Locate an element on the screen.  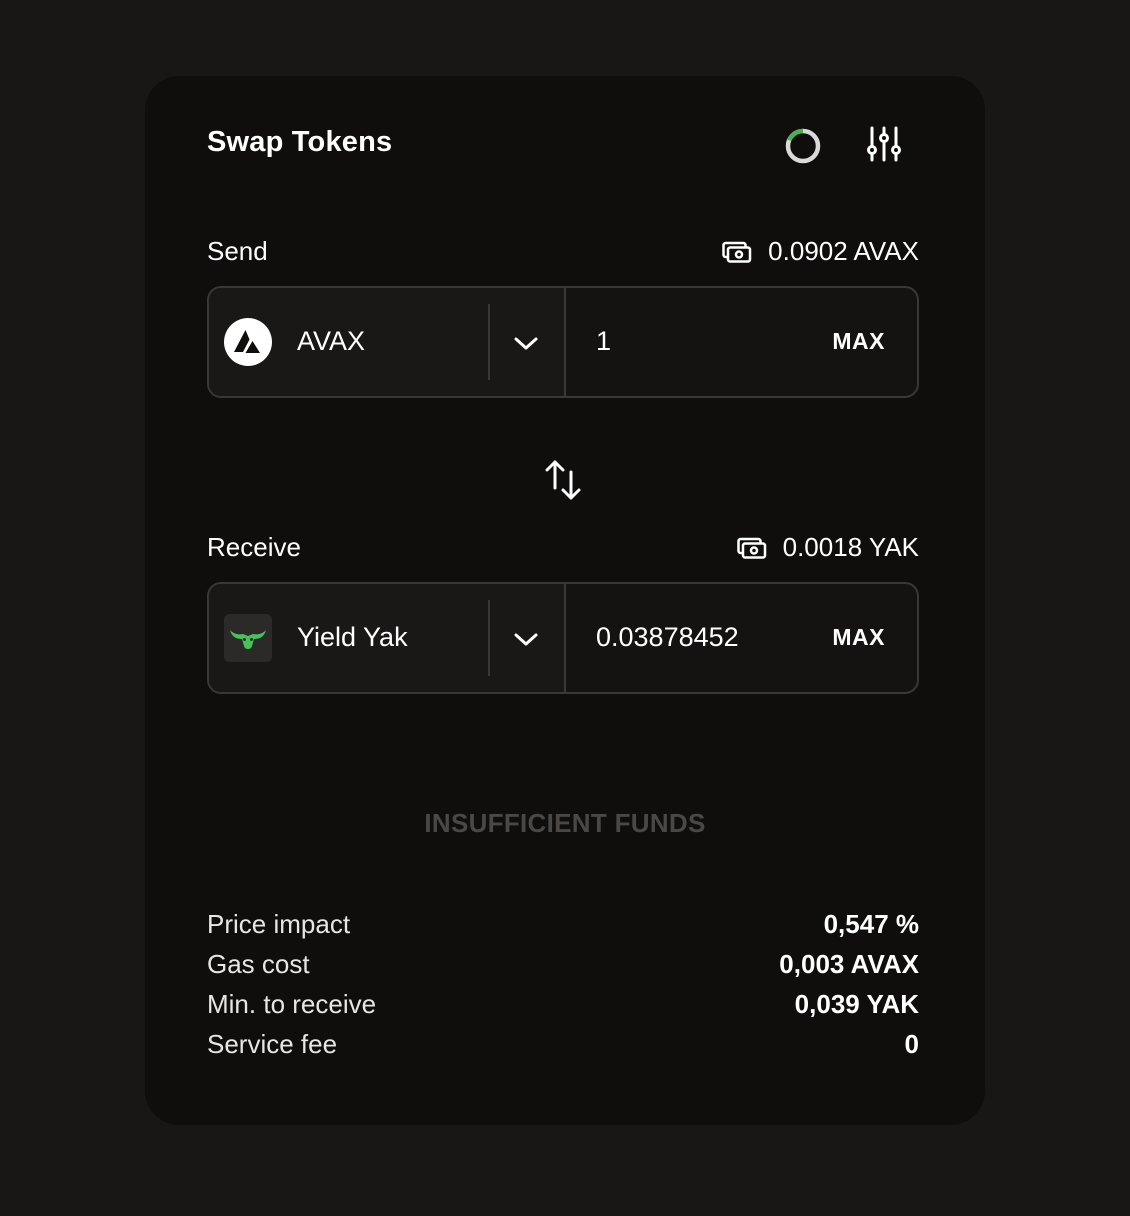
refresh-progress-icon is located at coordinates (803, 146).